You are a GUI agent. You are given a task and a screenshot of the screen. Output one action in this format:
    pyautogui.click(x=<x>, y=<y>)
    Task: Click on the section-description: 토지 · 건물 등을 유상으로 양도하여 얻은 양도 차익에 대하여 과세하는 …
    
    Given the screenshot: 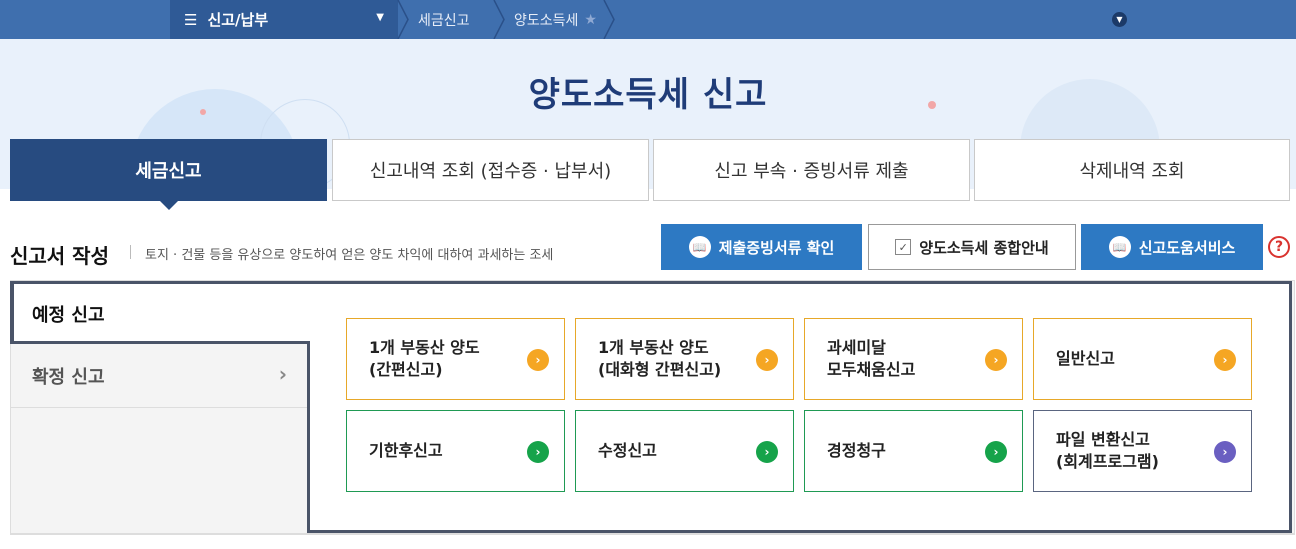 What is the action you would take?
    pyautogui.click(x=349, y=255)
    